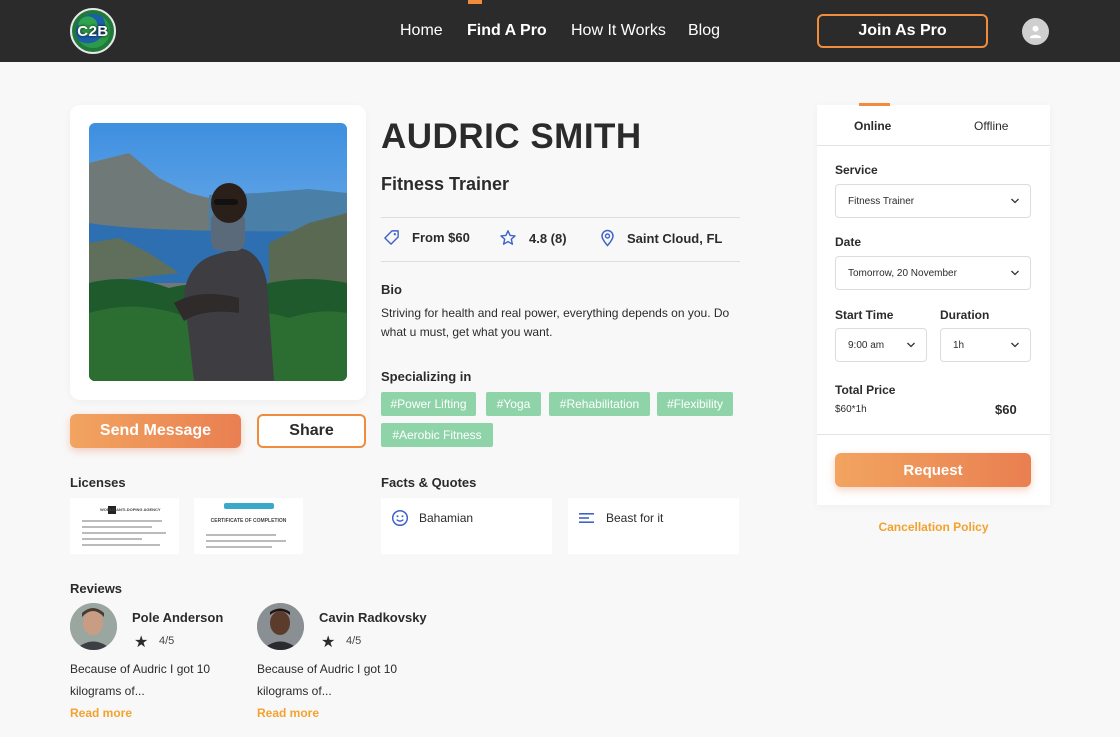  I want to click on date-label: Date, so click(848, 242).